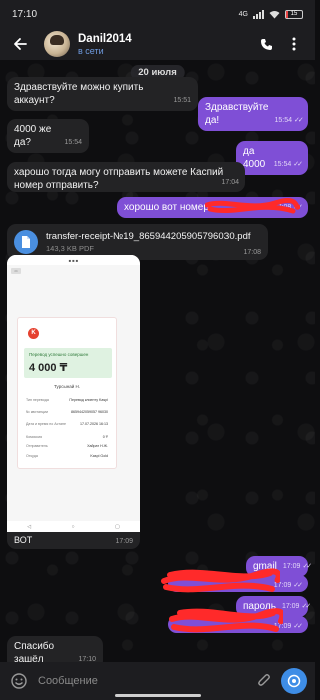  Describe the element at coordinates (67, 386) in the screenshot. I see `recipient-name: Турсынай Н.` at that location.